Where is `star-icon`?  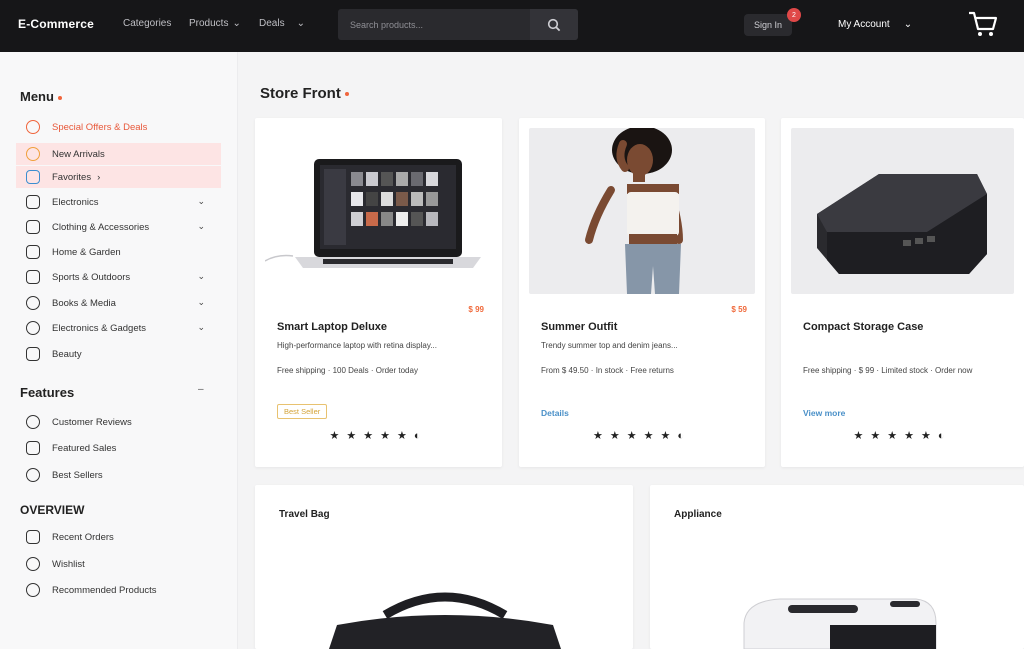
star-icon is located at coordinates (33, 154).